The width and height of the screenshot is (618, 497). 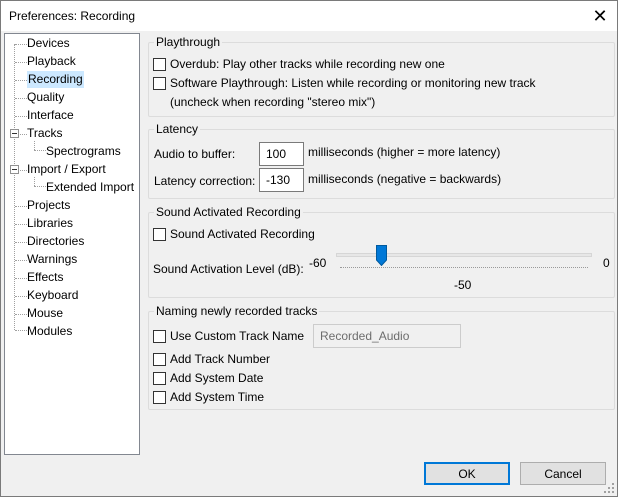 What do you see at coordinates (48, 43) in the screenshot?
I see `tree-item-devices: Devices` at bounding box center [48, 43].